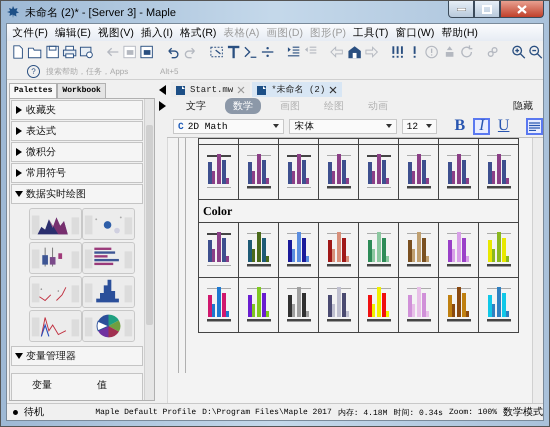 The image size is (550, 427). What do you see at coordinates (267, 412) in the screenshot?
I see `path-text: D:\Program Files\Maple 2017` at bounding box center [267, 412].